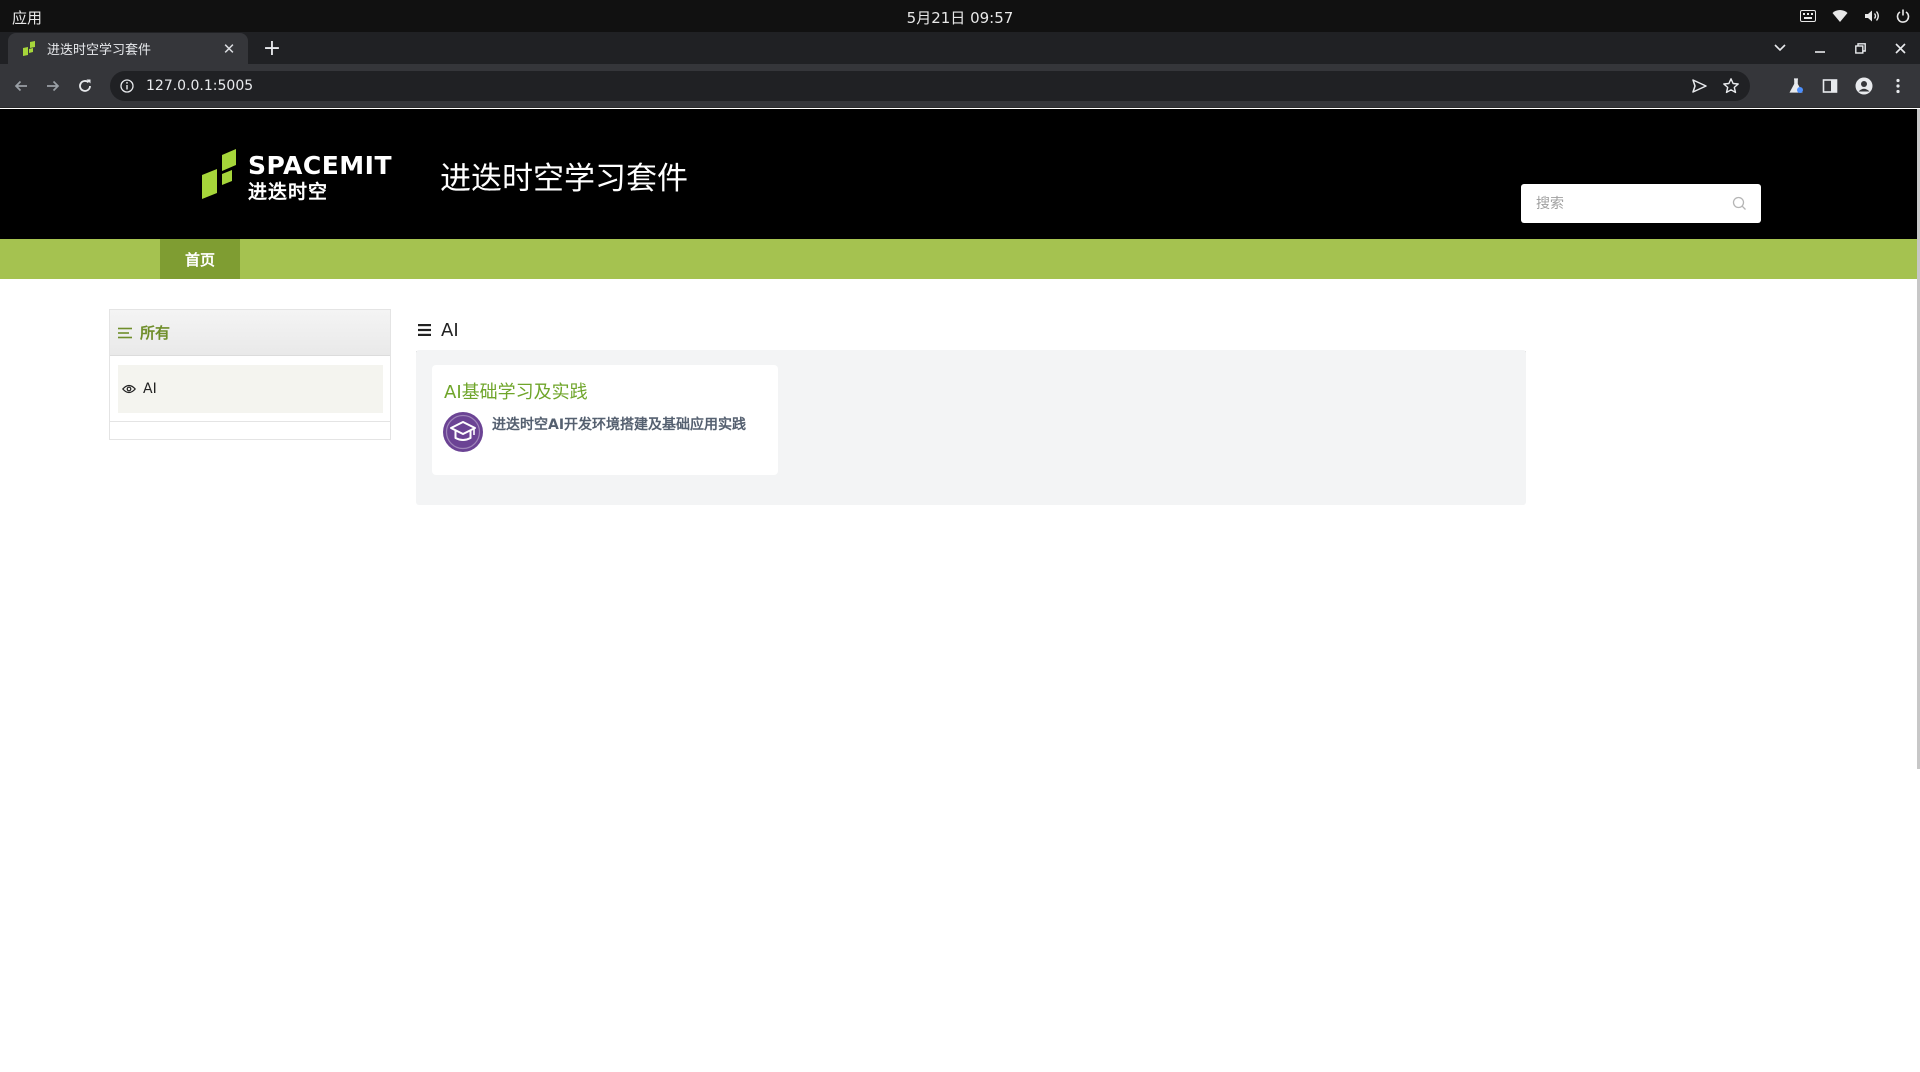  Describe the element at coordinates (564, 179) in the screenshot. I see `site-title: 进迭时空学习套件` at that location.